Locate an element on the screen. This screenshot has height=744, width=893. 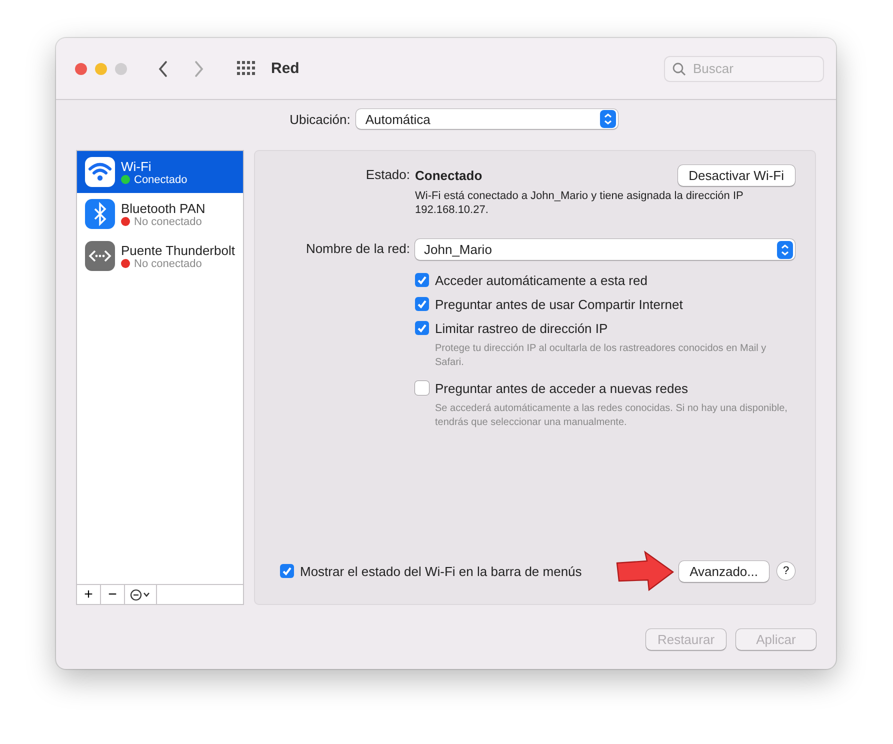
option-note: Se accederá automáticamente a las redes conocidas. Si no hay una disponible, tendrás que seleccionar una manualmente. is located at coordinates (611, 416).